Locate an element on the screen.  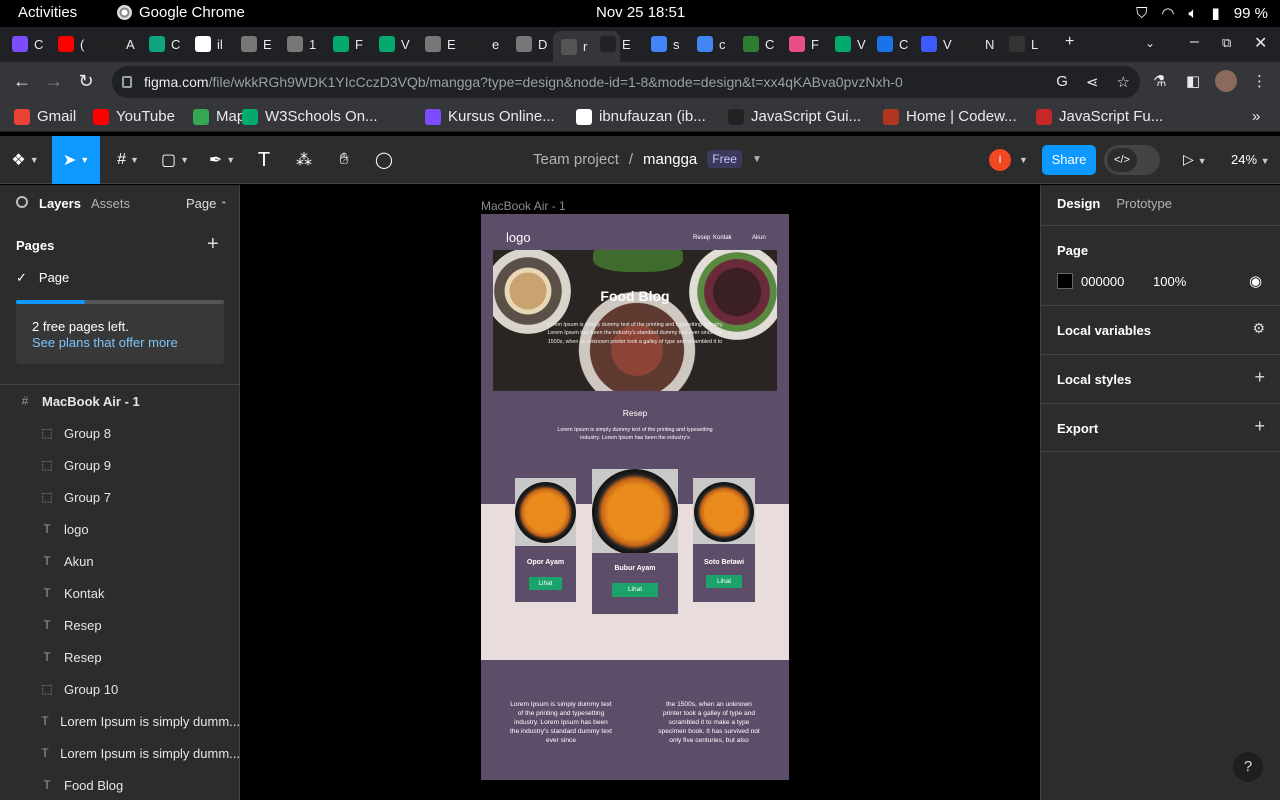
share-icon: ⋖ is located at coordinates (1092, 82).